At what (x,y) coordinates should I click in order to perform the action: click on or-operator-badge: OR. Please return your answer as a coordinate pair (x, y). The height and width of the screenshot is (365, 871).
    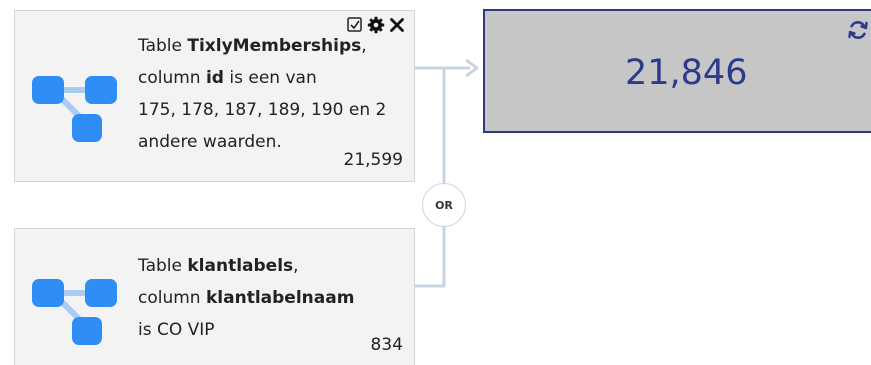
    Looking at the image, I should click on (444, 205).